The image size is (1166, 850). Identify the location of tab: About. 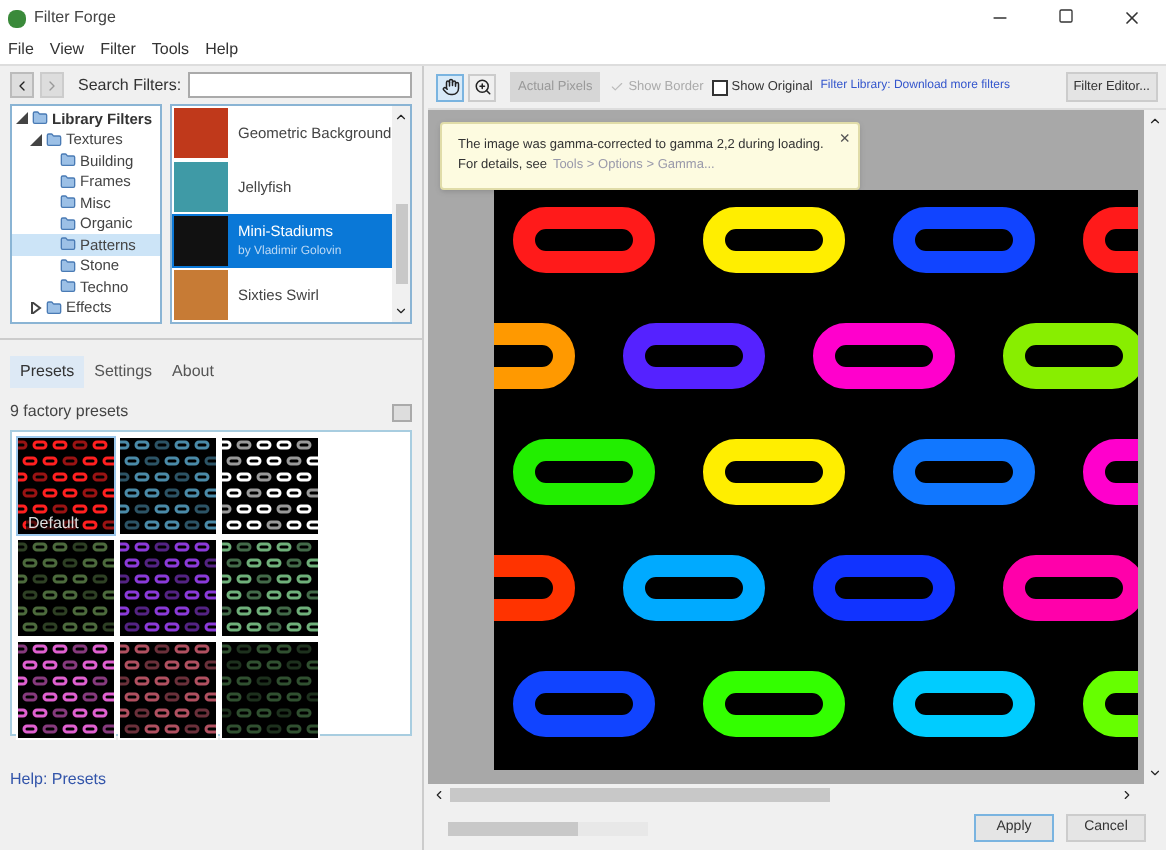
(193, 372).